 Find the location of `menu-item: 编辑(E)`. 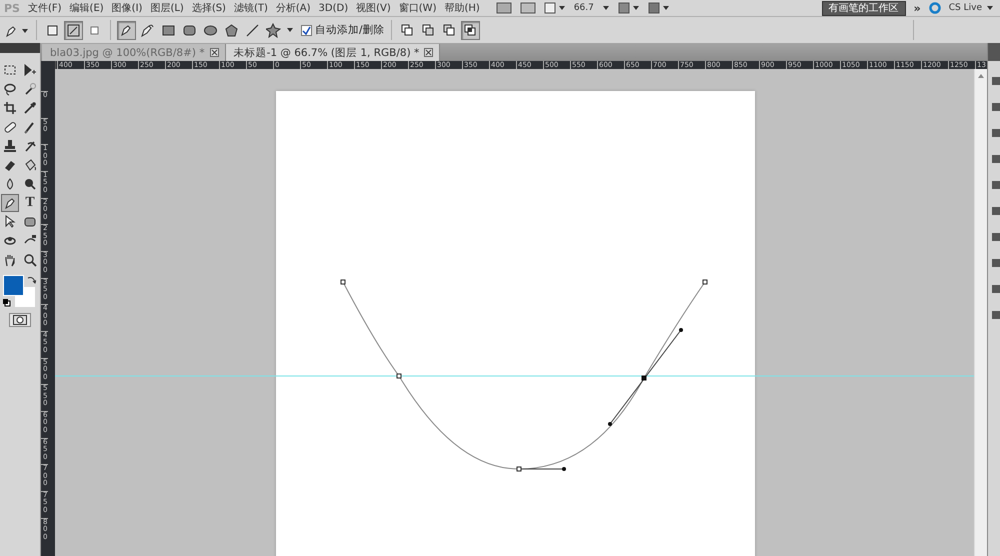

menu-item: 编辑(E) is located at coordinates (87, 8).